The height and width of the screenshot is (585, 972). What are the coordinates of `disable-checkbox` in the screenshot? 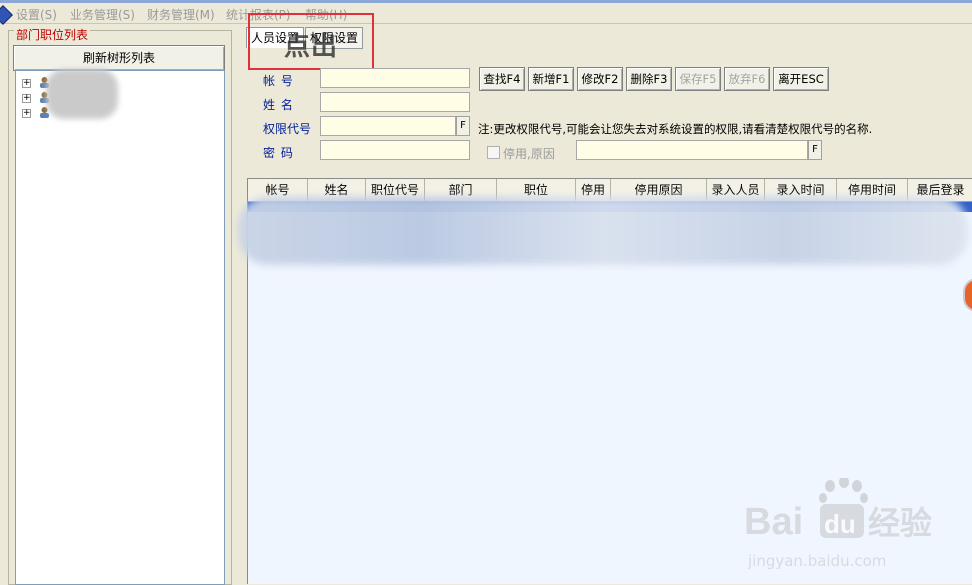 It's located at (493, 152).